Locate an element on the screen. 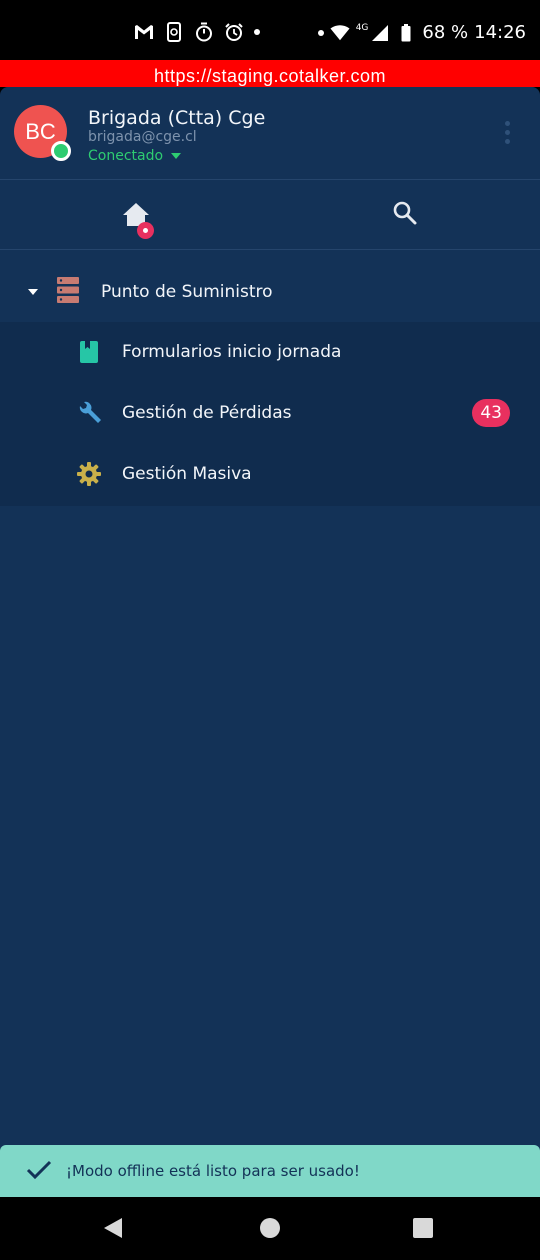  wrench-icon is located at coordinates (89, 413).